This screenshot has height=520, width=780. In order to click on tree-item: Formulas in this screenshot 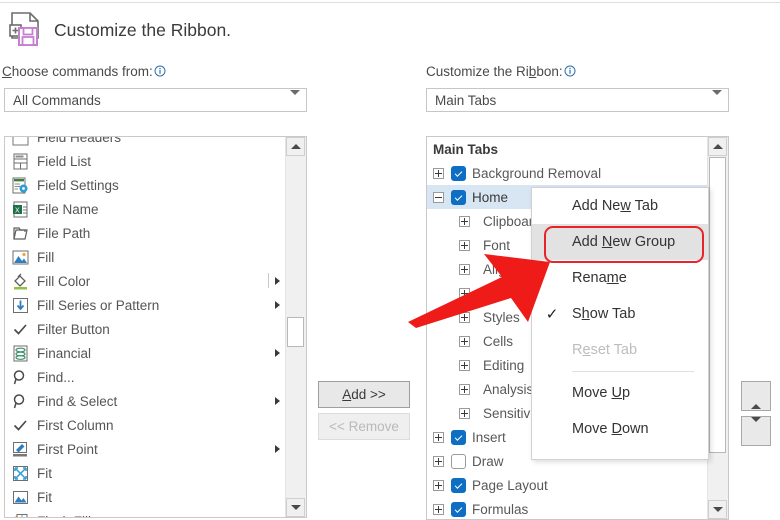, I will do `click(567, 508)`.